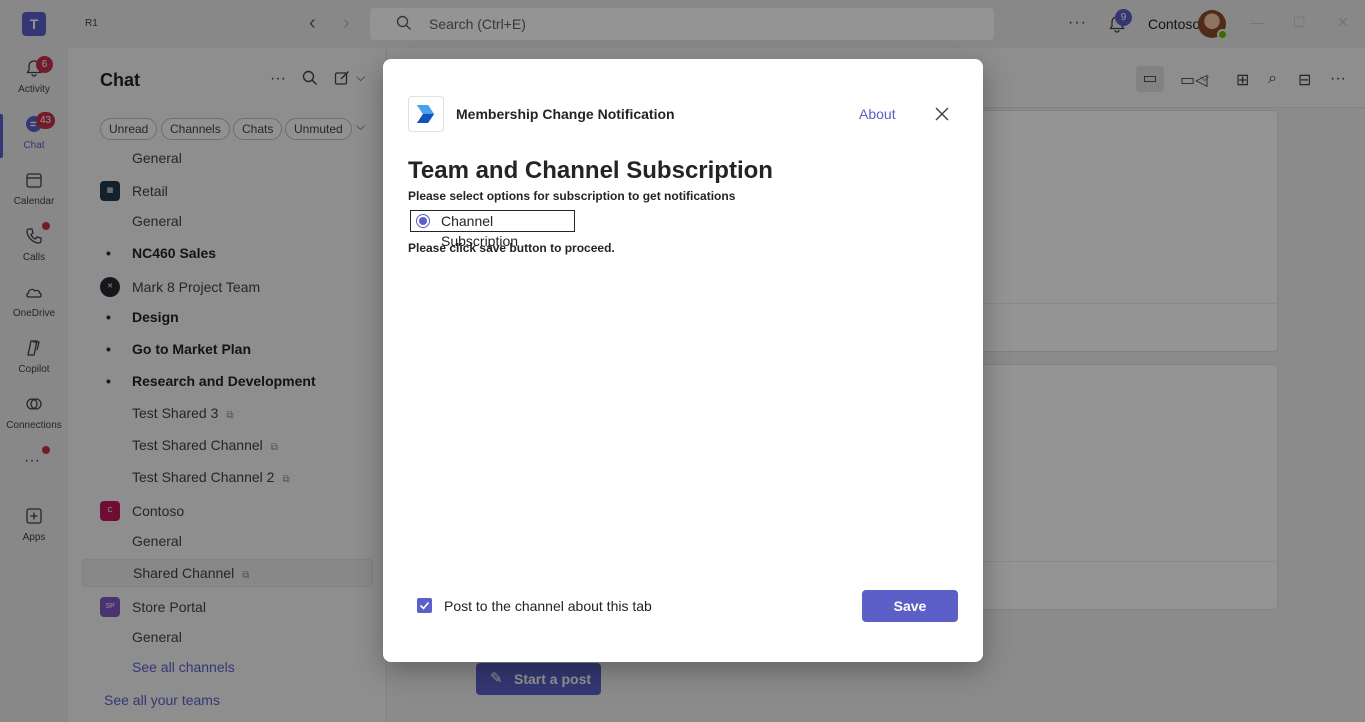  Describe the element at coordinates (511, 248) in the screenshot. I see `instruction-text: Please click save button to proceed.` at that location.